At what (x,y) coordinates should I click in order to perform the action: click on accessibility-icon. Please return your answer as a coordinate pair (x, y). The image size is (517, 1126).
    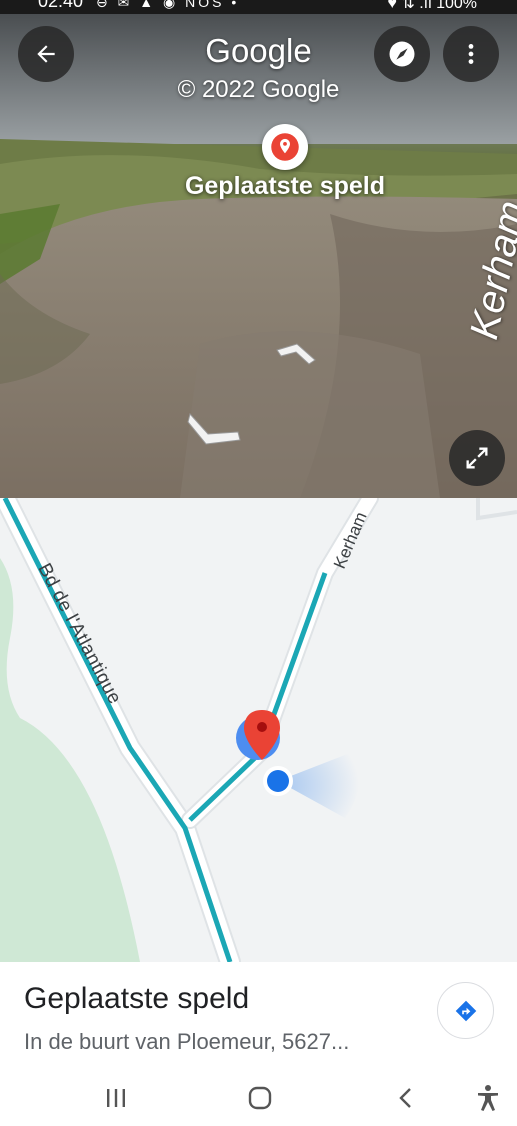
    Looking at the image, I should click on (488, 1098).